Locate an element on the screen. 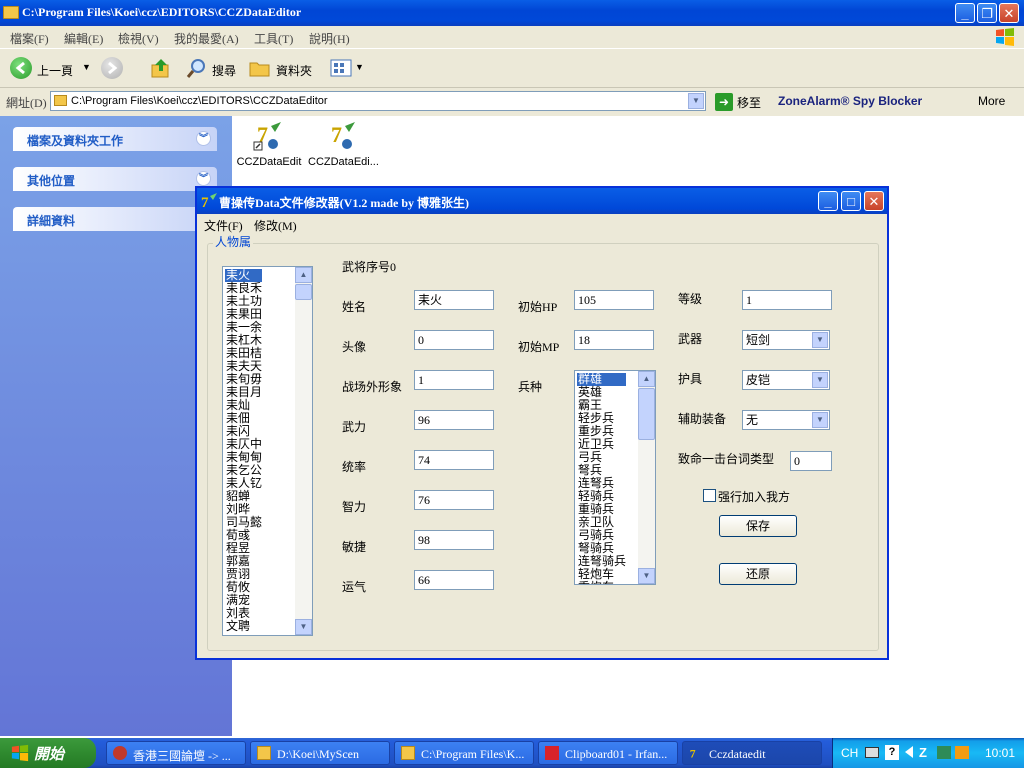  file-shortcut: 7 CCZDataEdit is located at coordinates (269, 144).